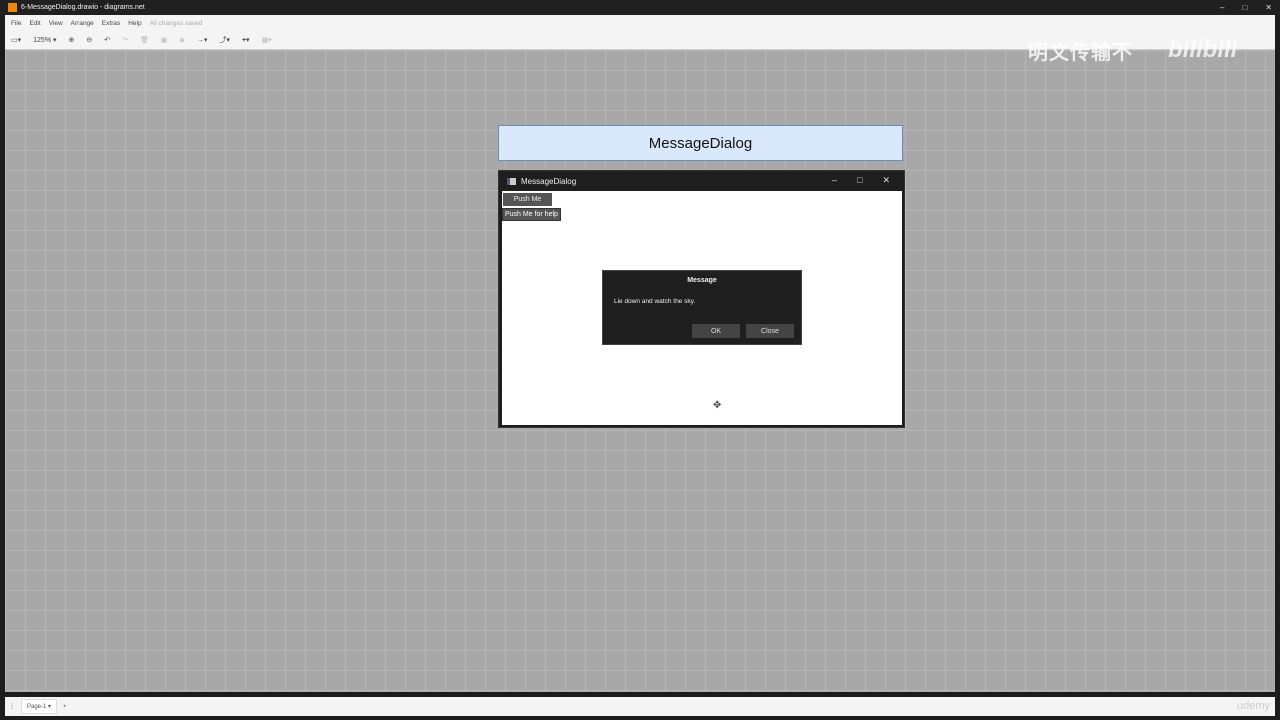  I want to click on header-label: MessageDialog, so click(700, 143).